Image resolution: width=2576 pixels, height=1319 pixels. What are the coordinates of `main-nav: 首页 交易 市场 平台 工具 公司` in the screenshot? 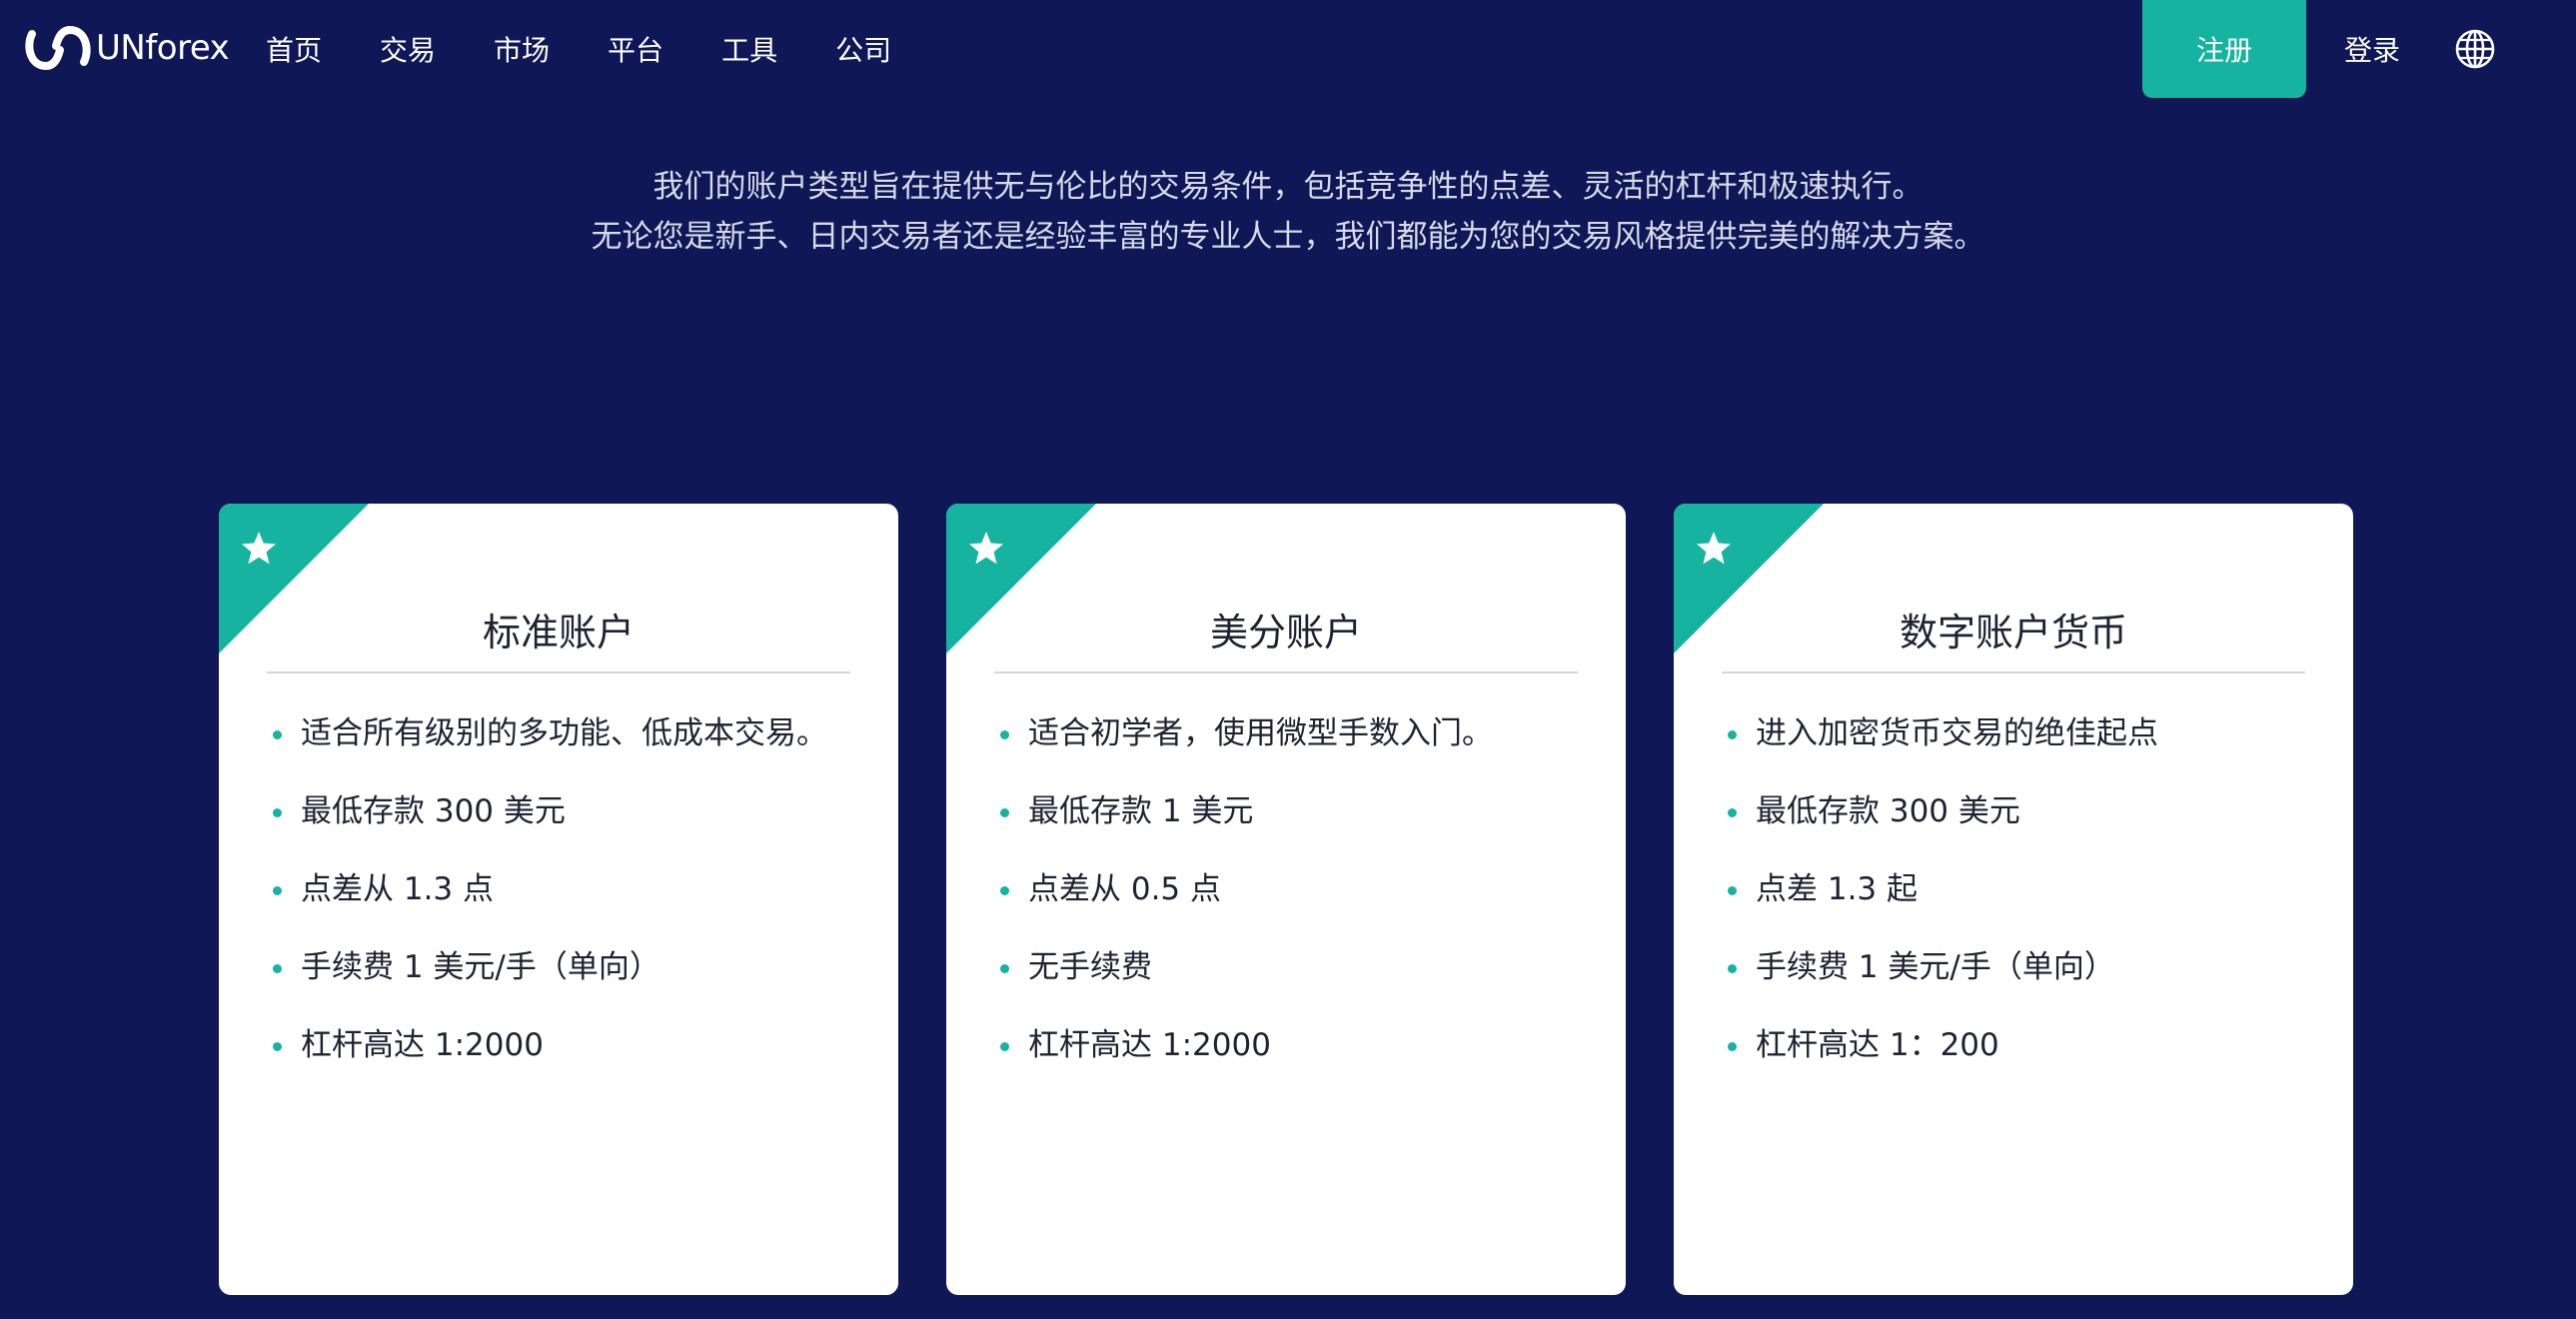 It's located at (607, 49).